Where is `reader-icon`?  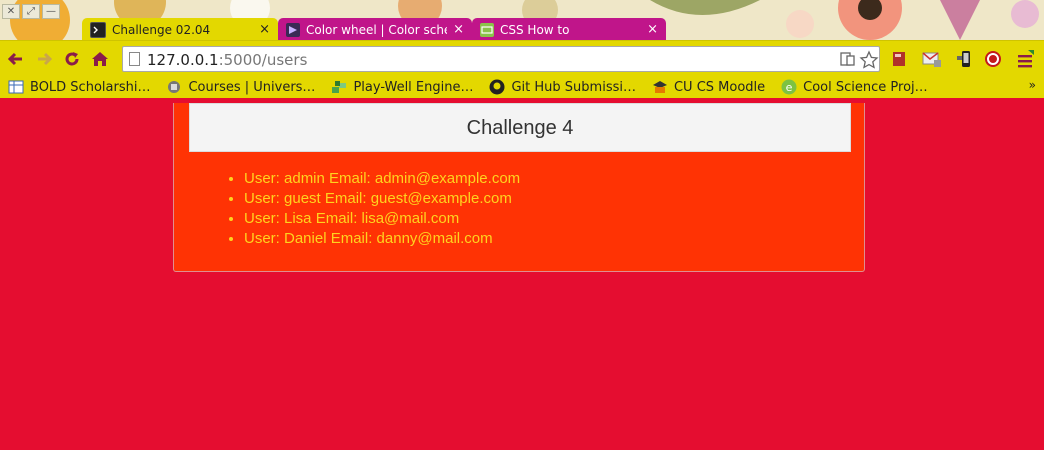
reader-icon is located at coordinates (848, 61).